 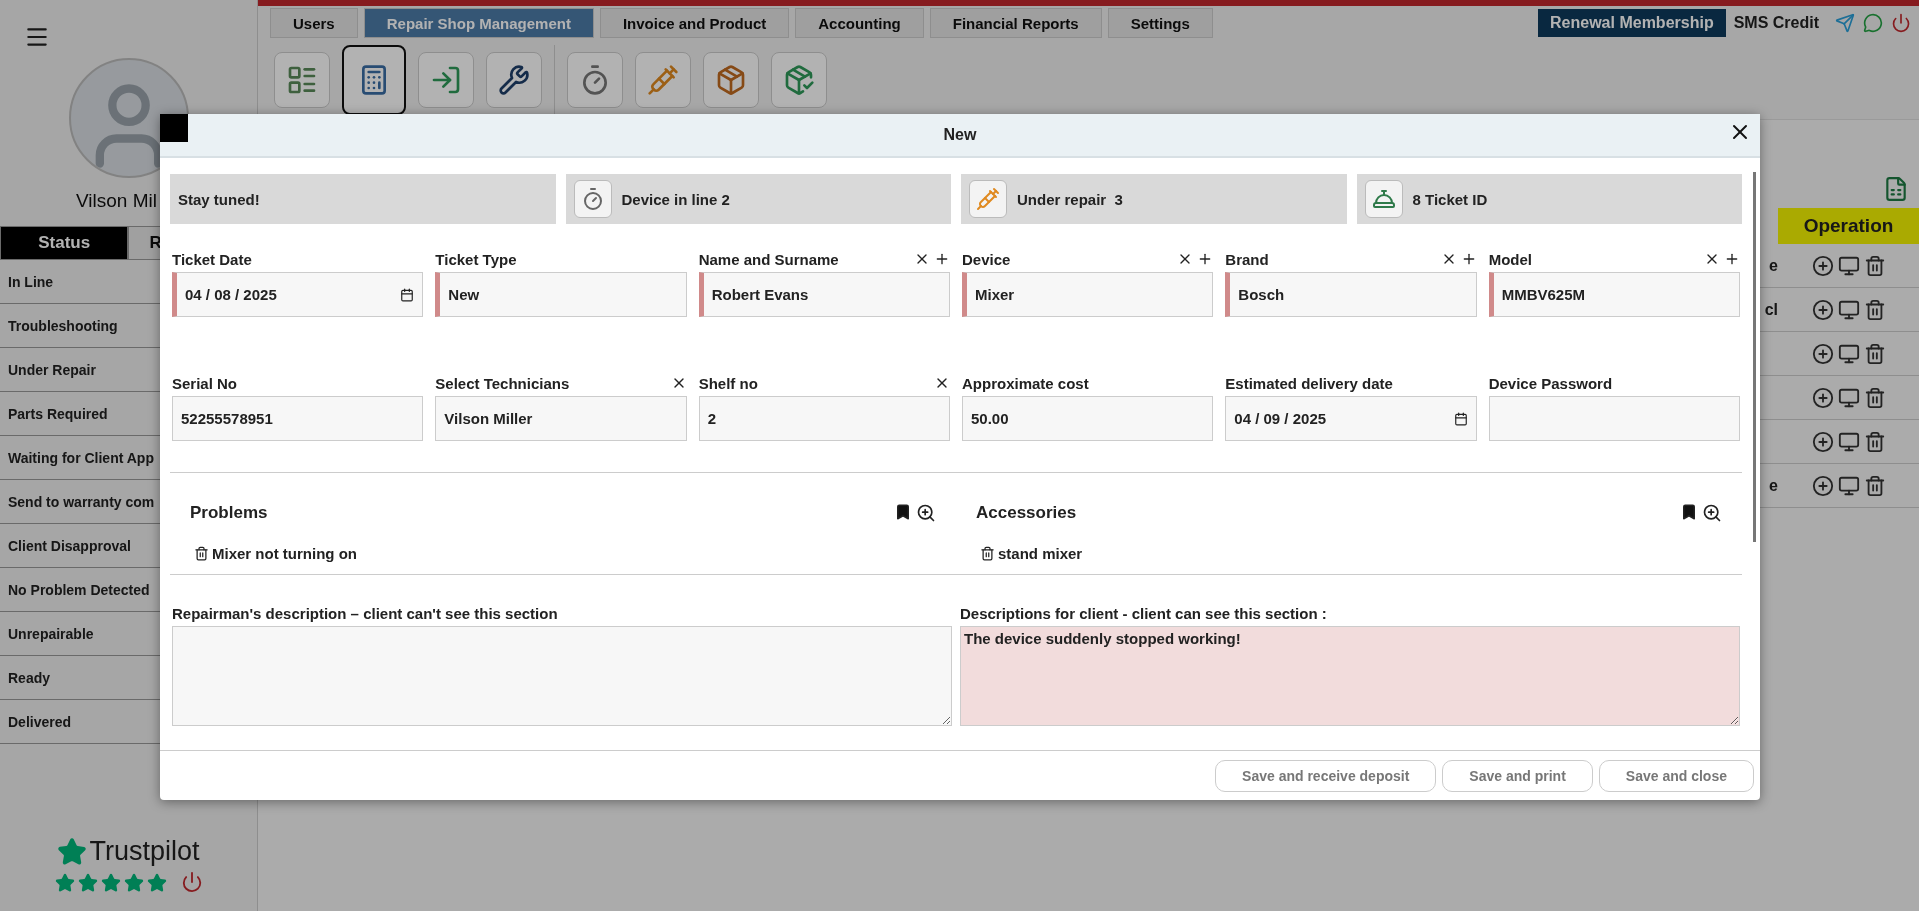 What do you see at coordinates (799, 79) in the screenshot?
I see `box-check-icon` at bounding box center [799, 79].